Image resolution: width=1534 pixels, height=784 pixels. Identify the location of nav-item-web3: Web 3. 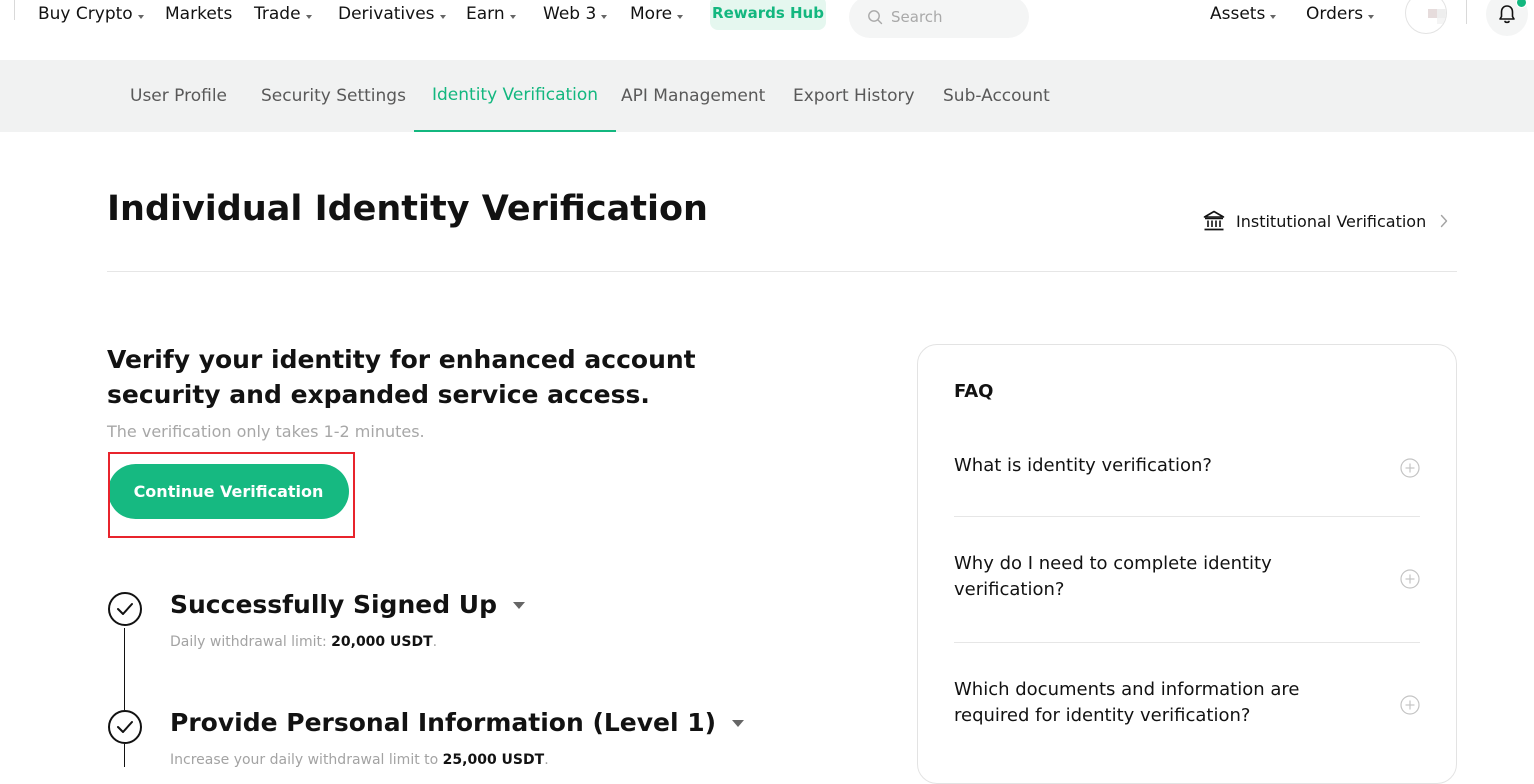
(575, 14).